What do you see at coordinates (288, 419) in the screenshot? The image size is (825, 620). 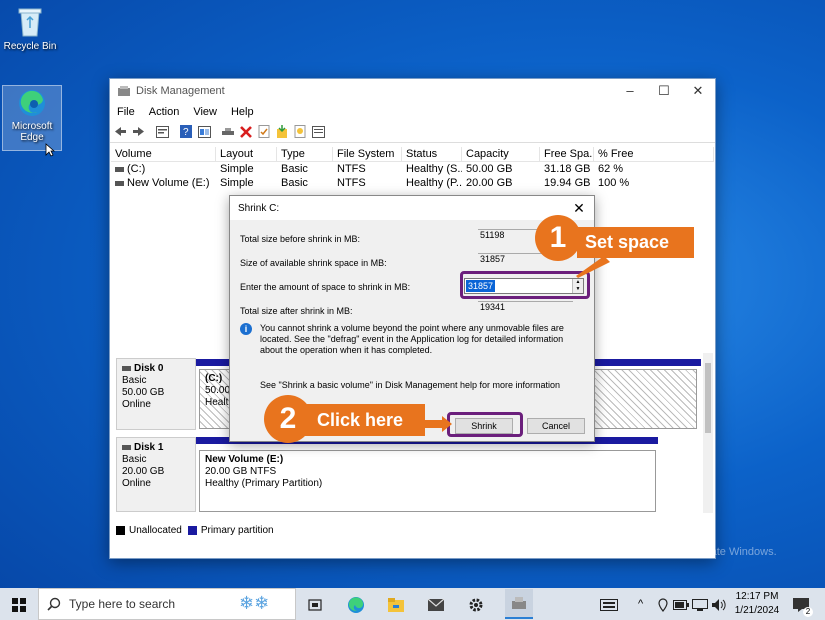 I see `step-2-badge: 2` at bounding box center [288, 419].